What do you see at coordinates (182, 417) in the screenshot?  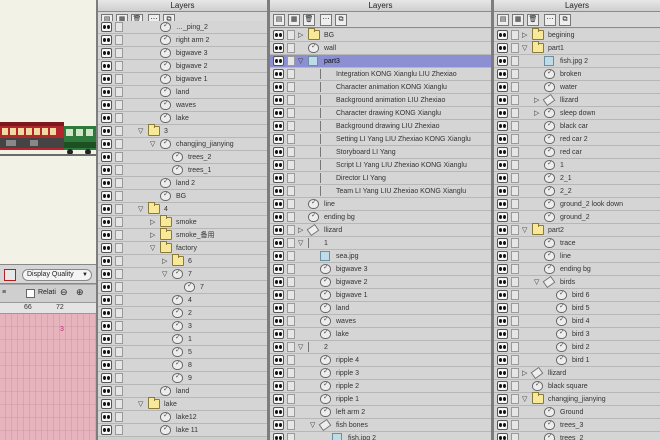 I see `layer-row: lake12` at bounding box center [182, 417].